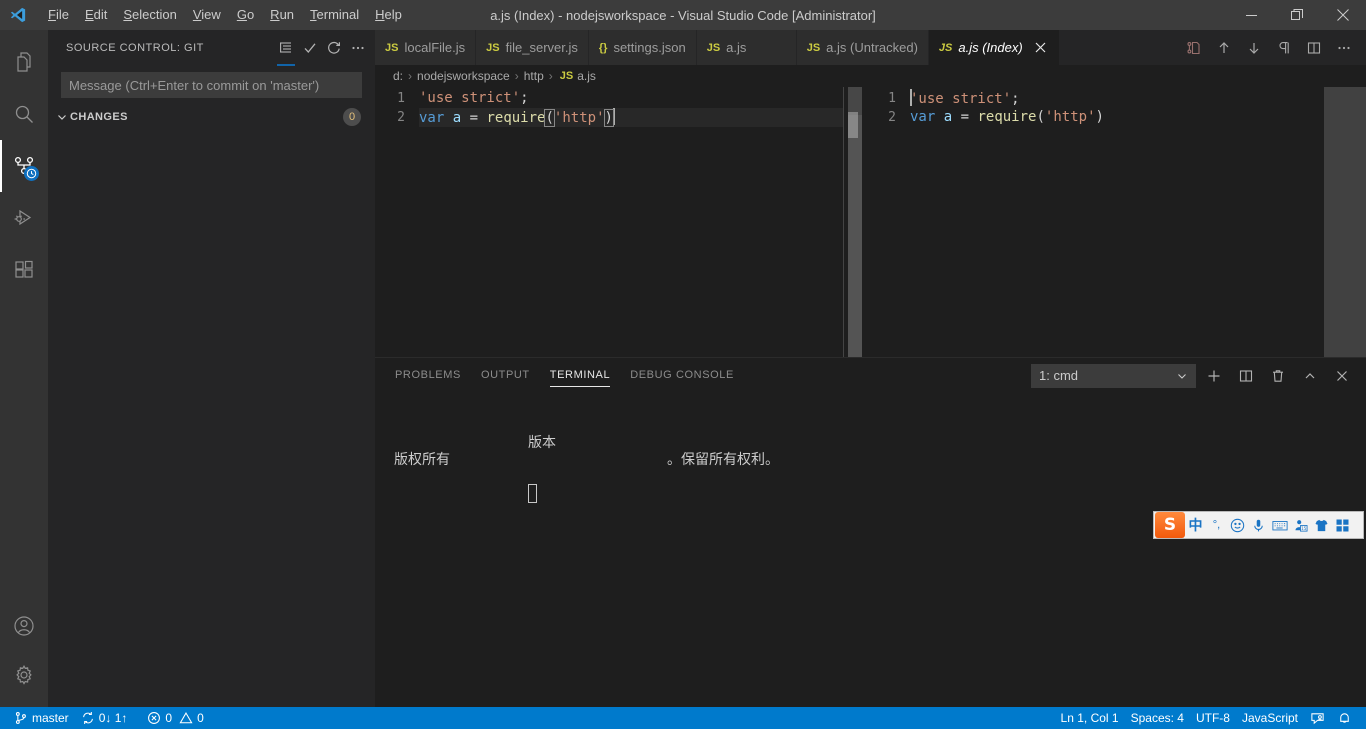  I want to click on tab-settings-json: {} settings.json, so click(642, 47).